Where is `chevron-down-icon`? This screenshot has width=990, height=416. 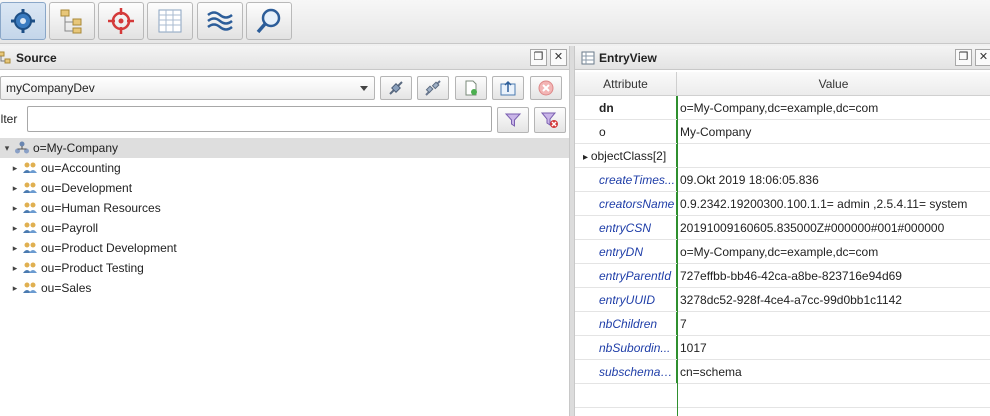 chevron-down-icon is located at coordinates (364, 88).